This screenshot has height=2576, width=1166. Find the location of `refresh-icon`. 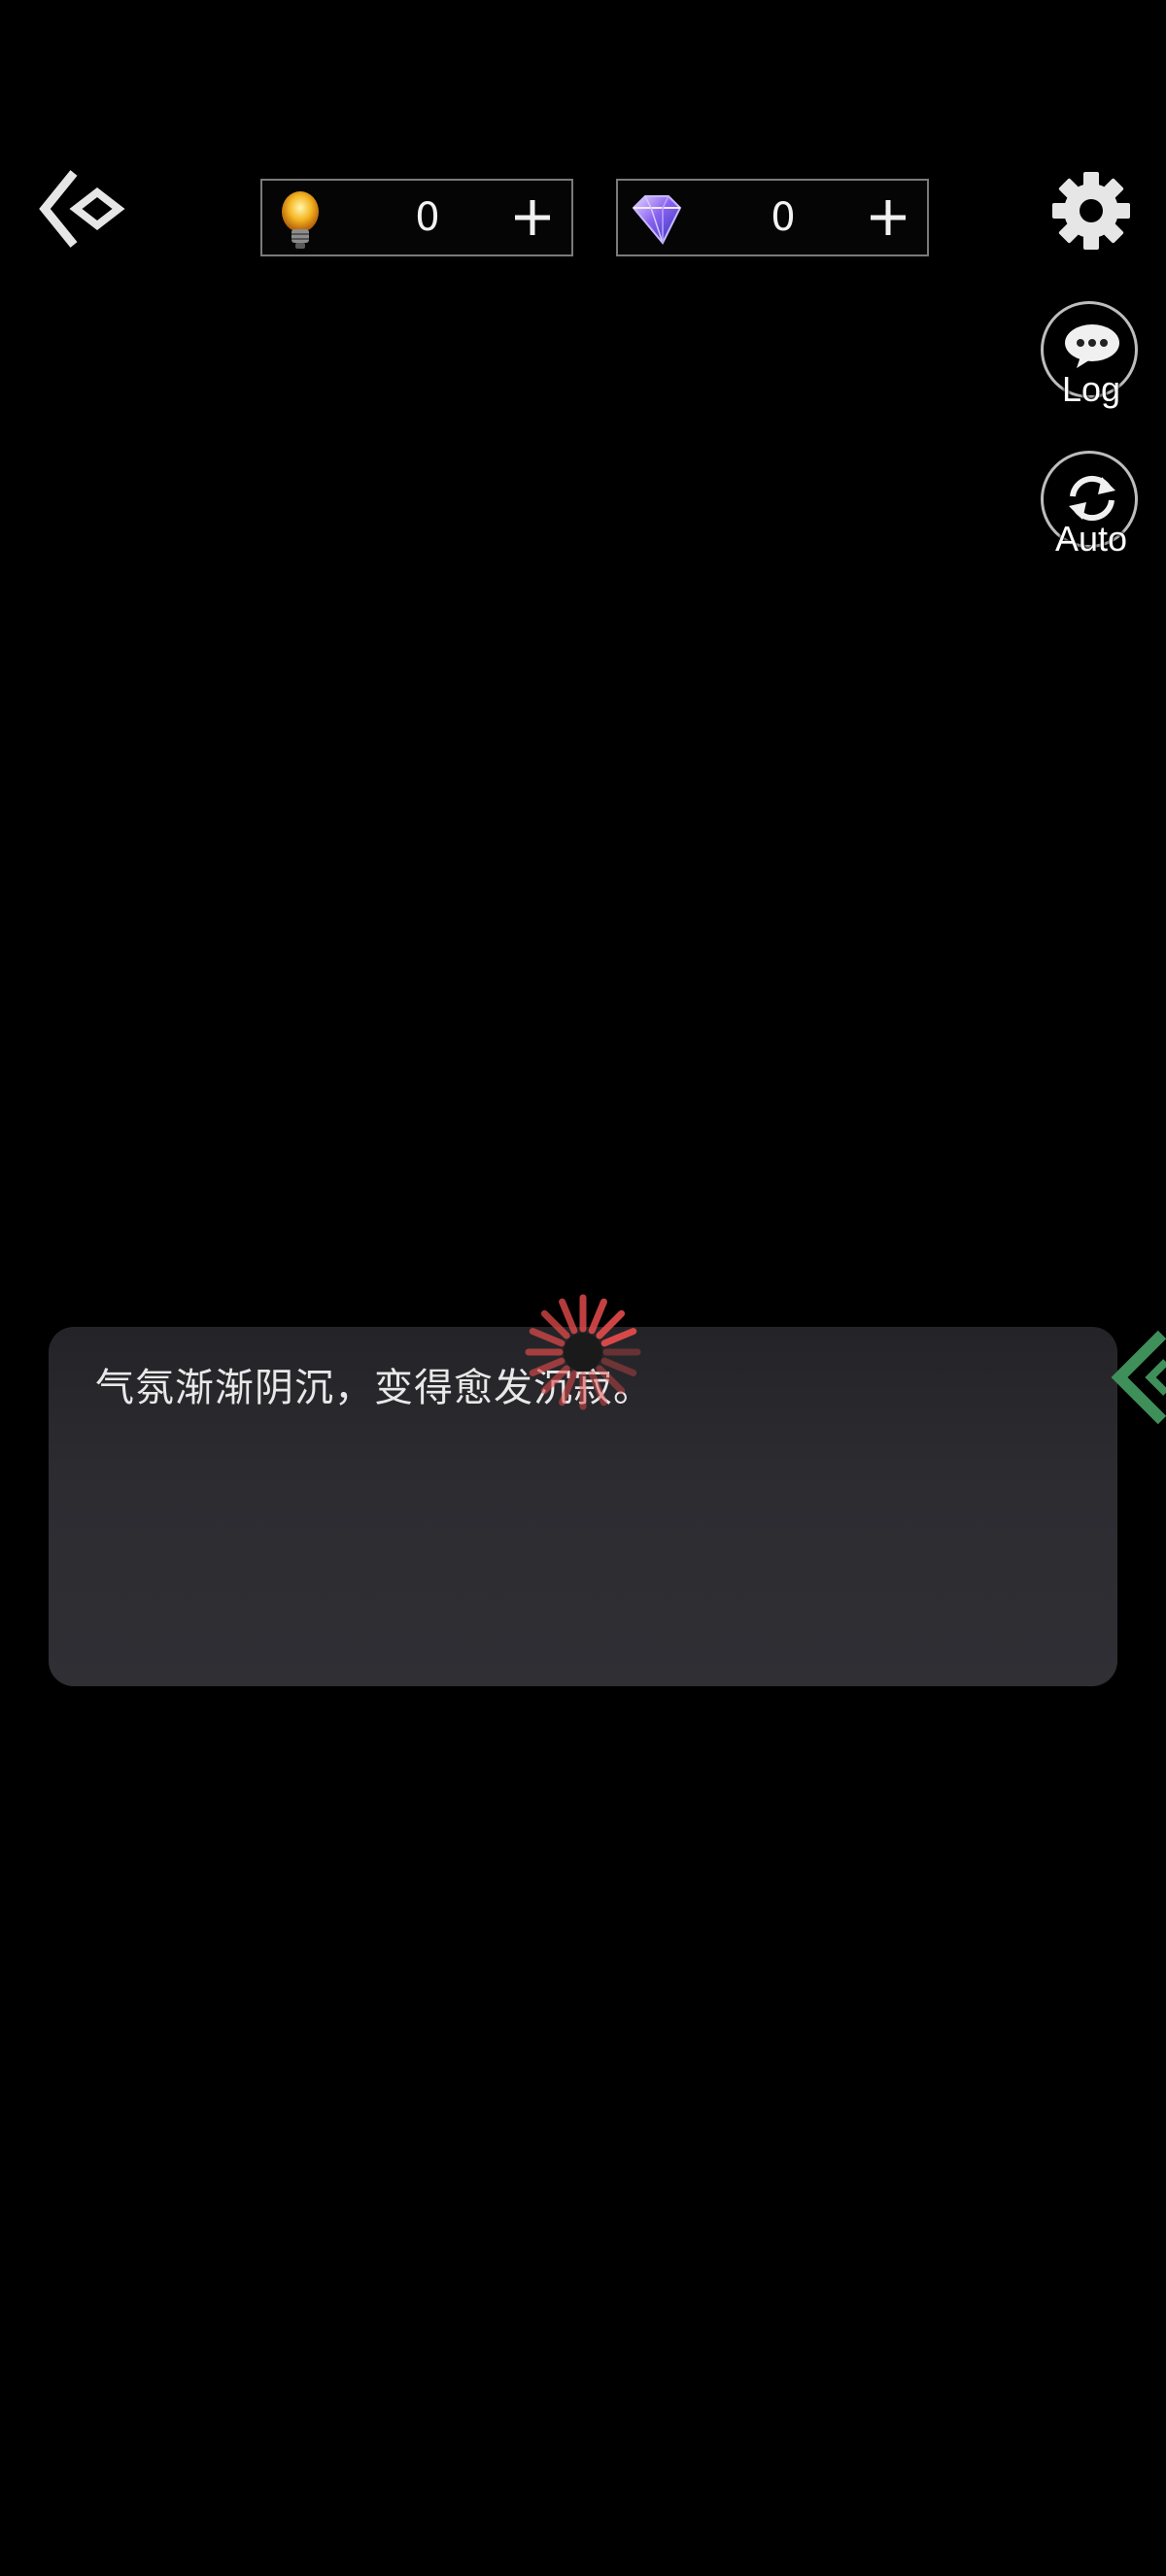

refresh-icon is located at coordinates (1092, 498).